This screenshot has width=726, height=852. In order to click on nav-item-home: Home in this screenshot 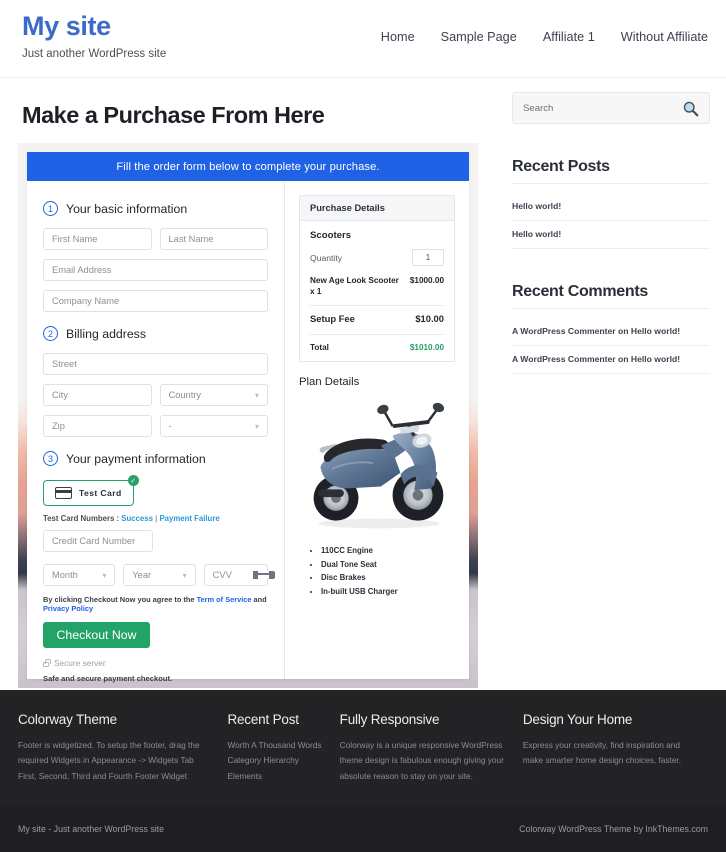, I will do `click(398, 37)`.